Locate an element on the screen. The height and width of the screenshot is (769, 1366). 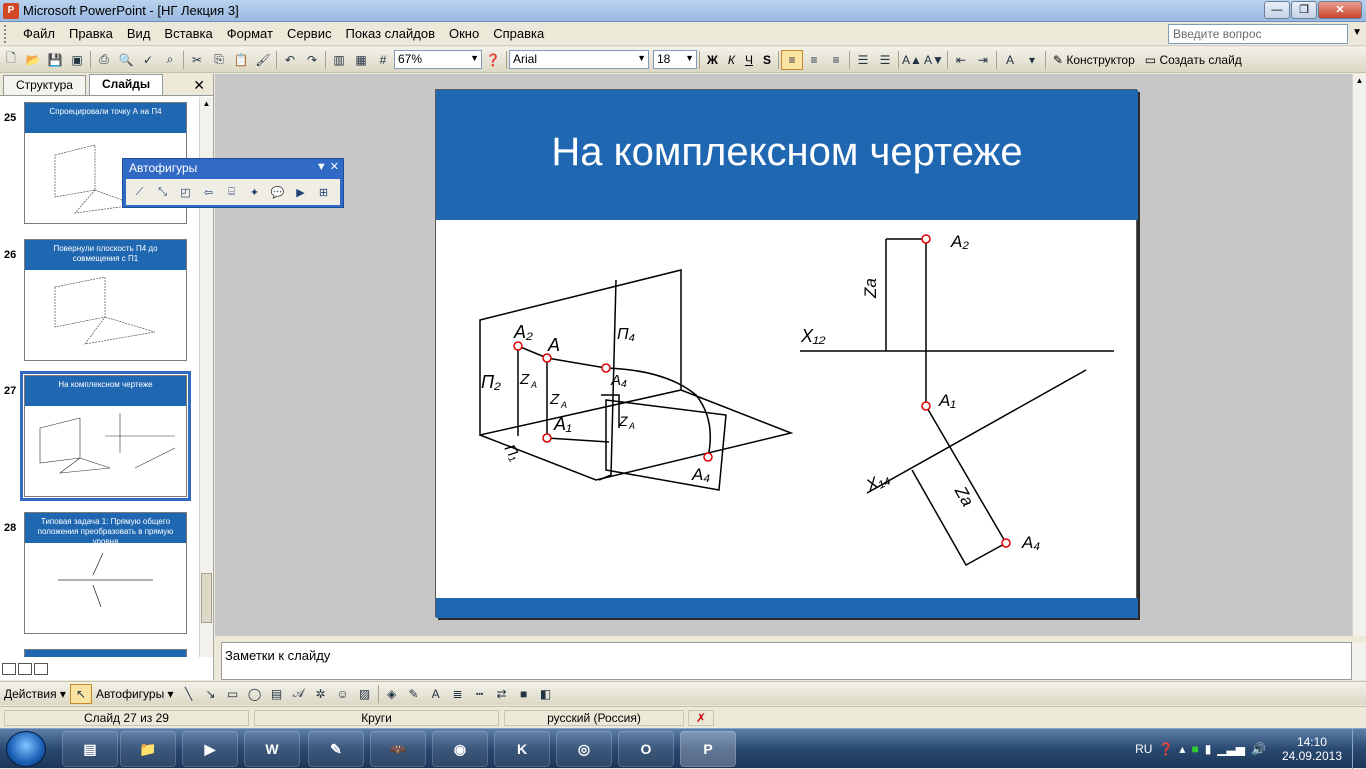
new-slide-button: ▭ Создать слайд is located at coordinates (1193, 60).